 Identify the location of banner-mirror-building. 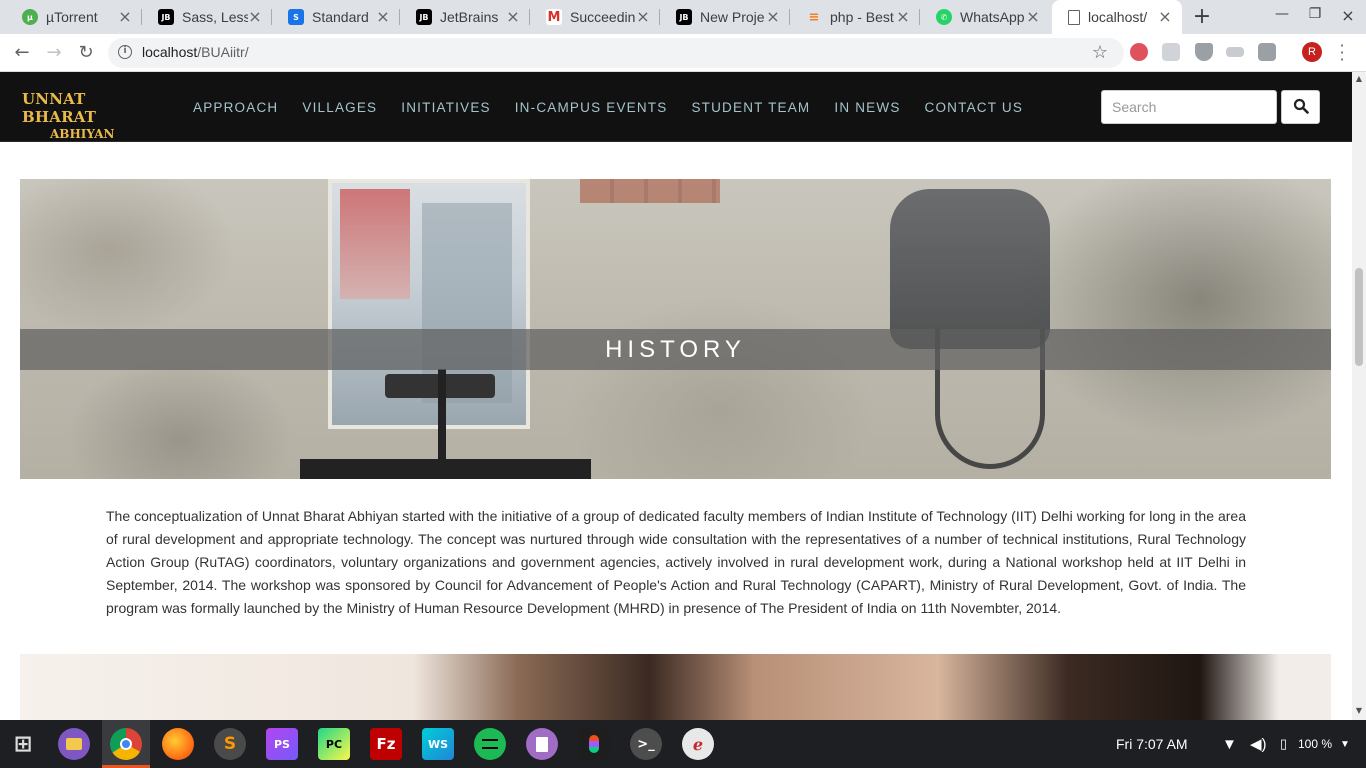
(467, 303).